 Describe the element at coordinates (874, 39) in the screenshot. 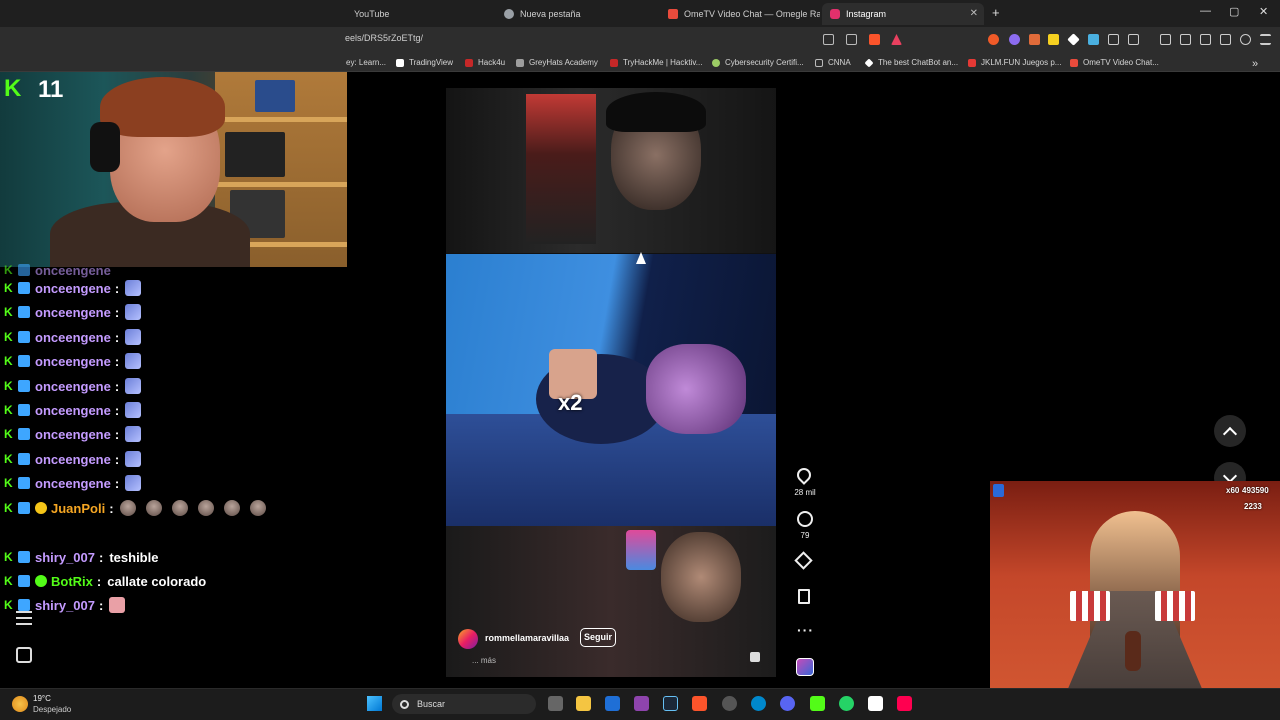

I see `brave-shield-icon` at that location.